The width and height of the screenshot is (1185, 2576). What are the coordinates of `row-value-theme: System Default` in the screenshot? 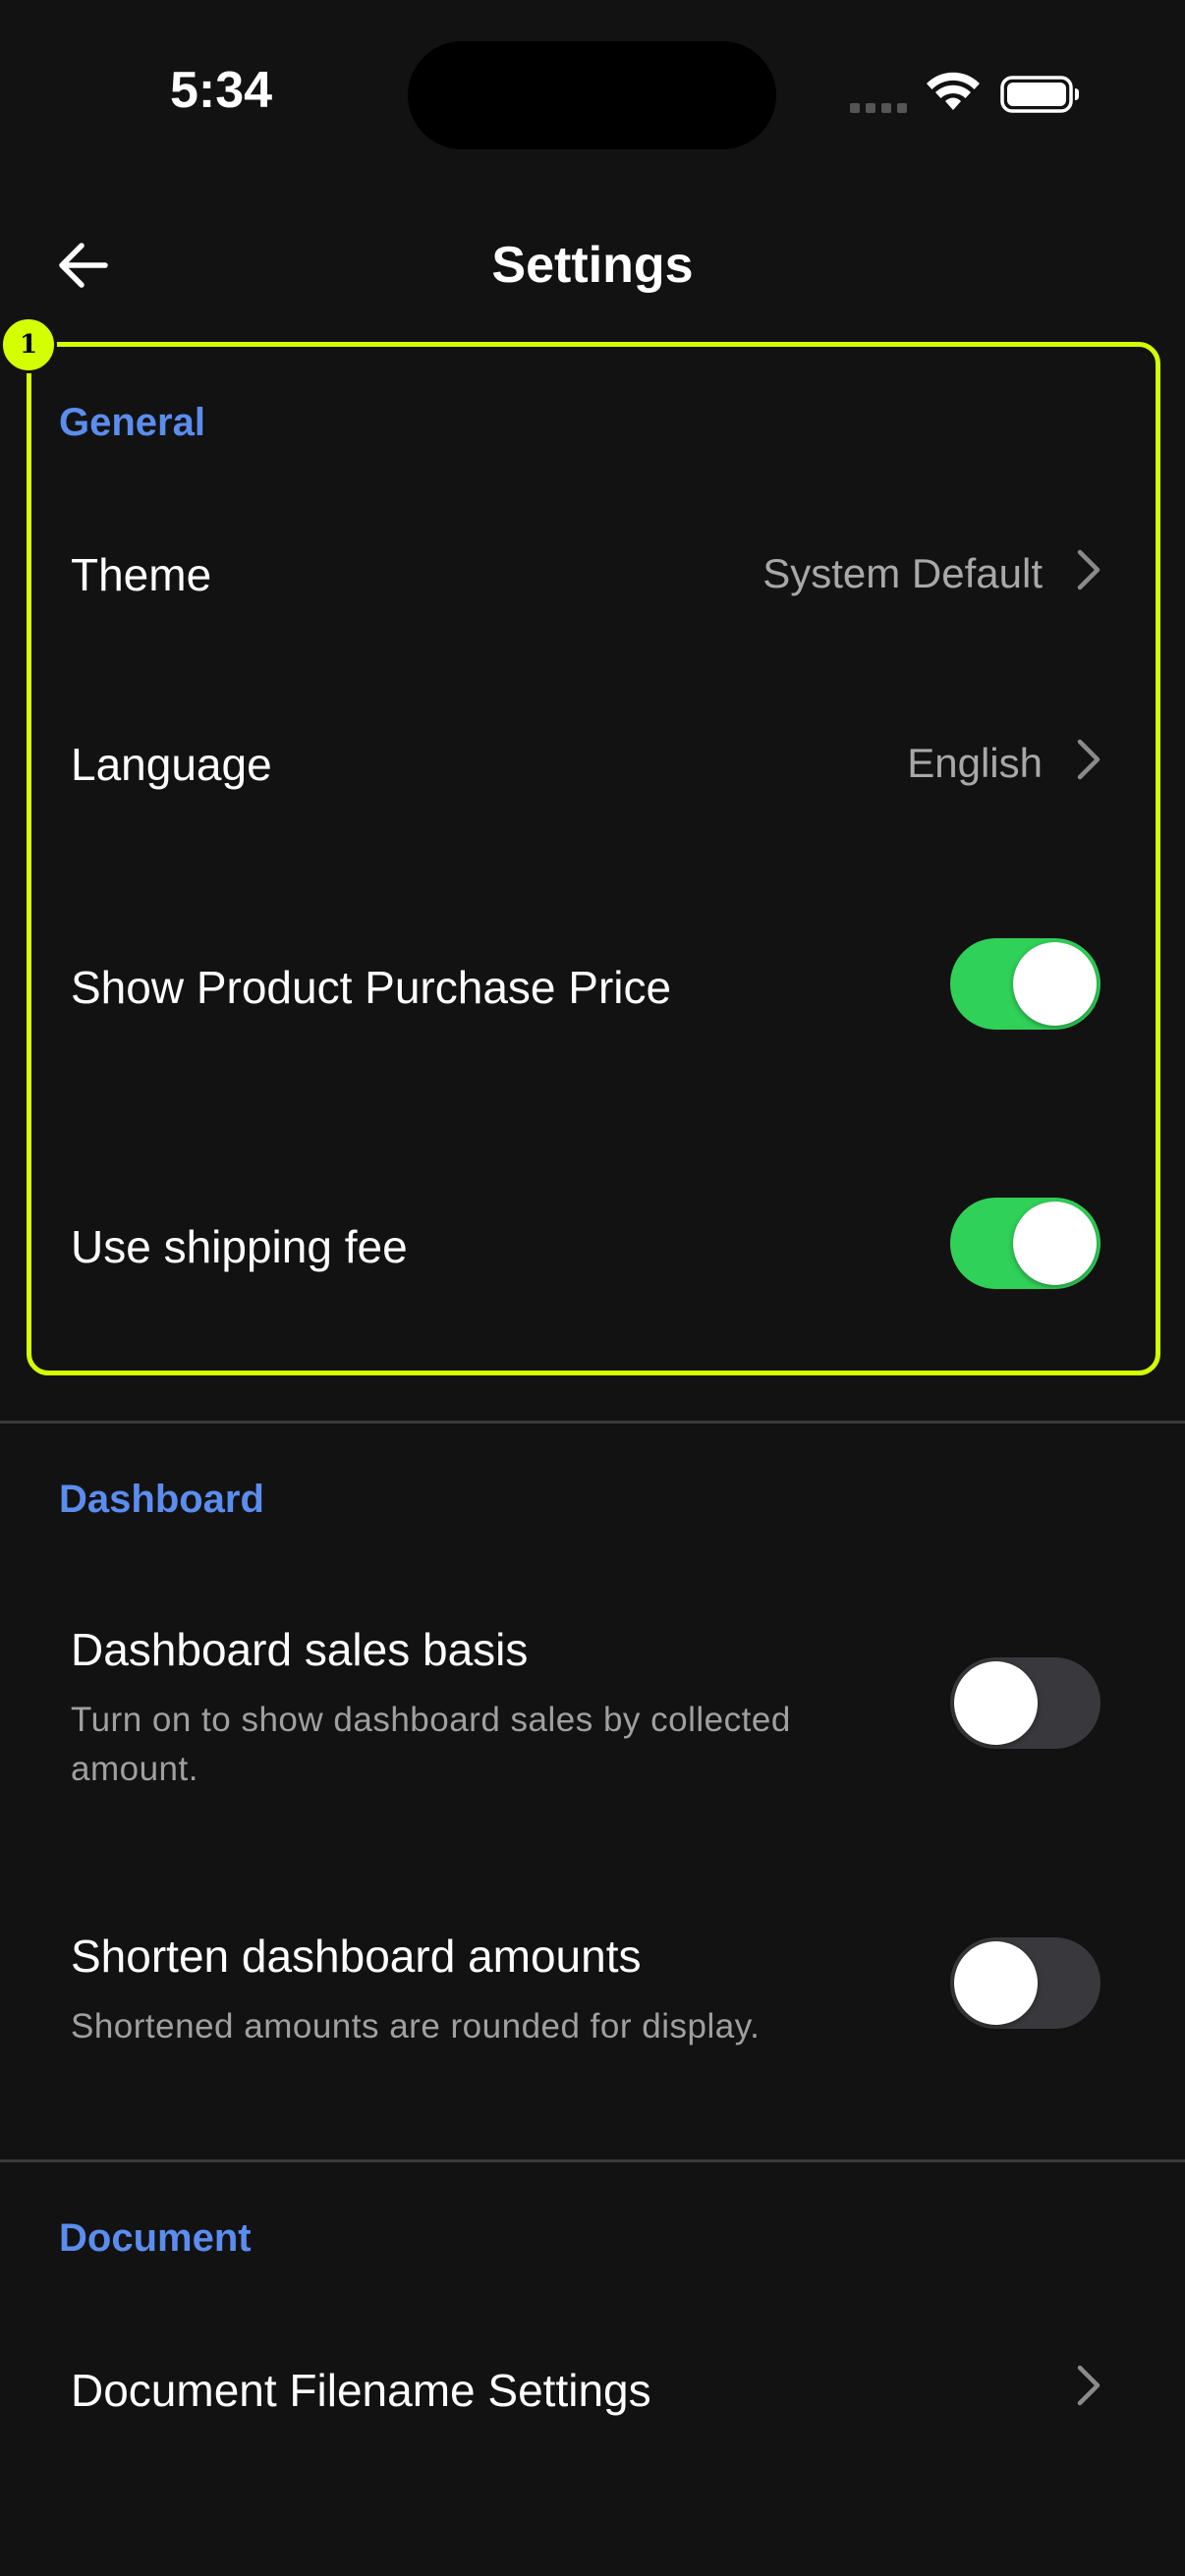 It's located at (903, 573).